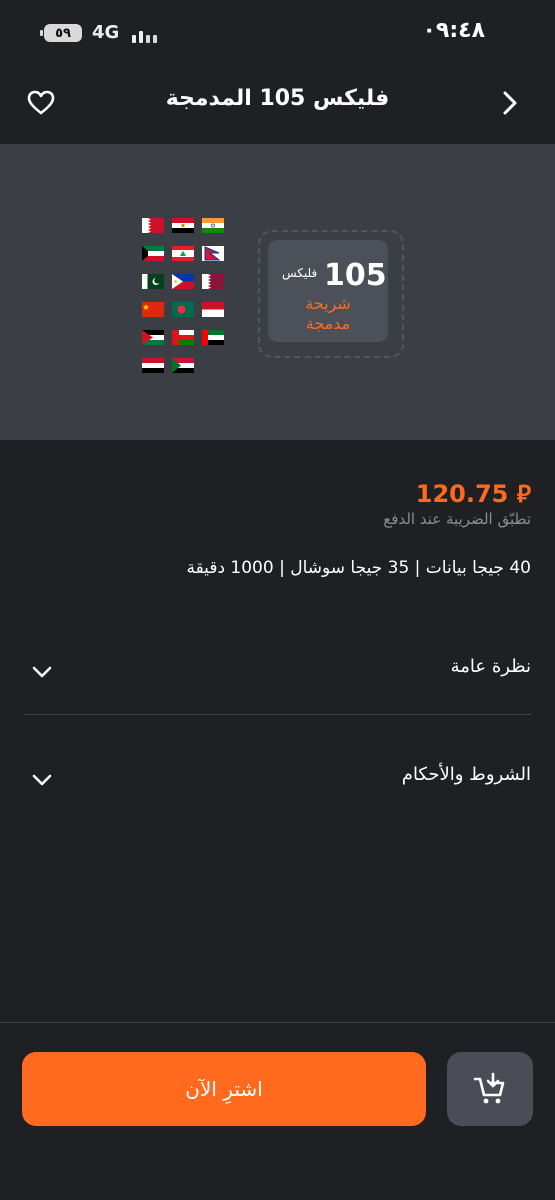 The height and width of the screenshot is (1200, 555). Describe the element at coordinates (224, 1089) in the screenshot. I see `buy-now-button: اشترِ الآن` at that location.